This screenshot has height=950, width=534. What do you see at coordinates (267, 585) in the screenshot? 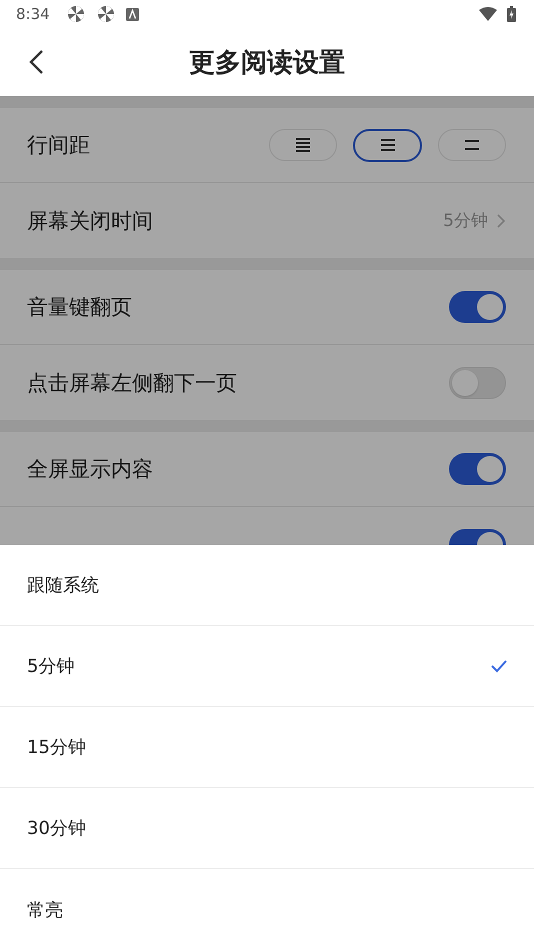
I see `sheet-option: 跟随系统` at bounding box center [267, 585].